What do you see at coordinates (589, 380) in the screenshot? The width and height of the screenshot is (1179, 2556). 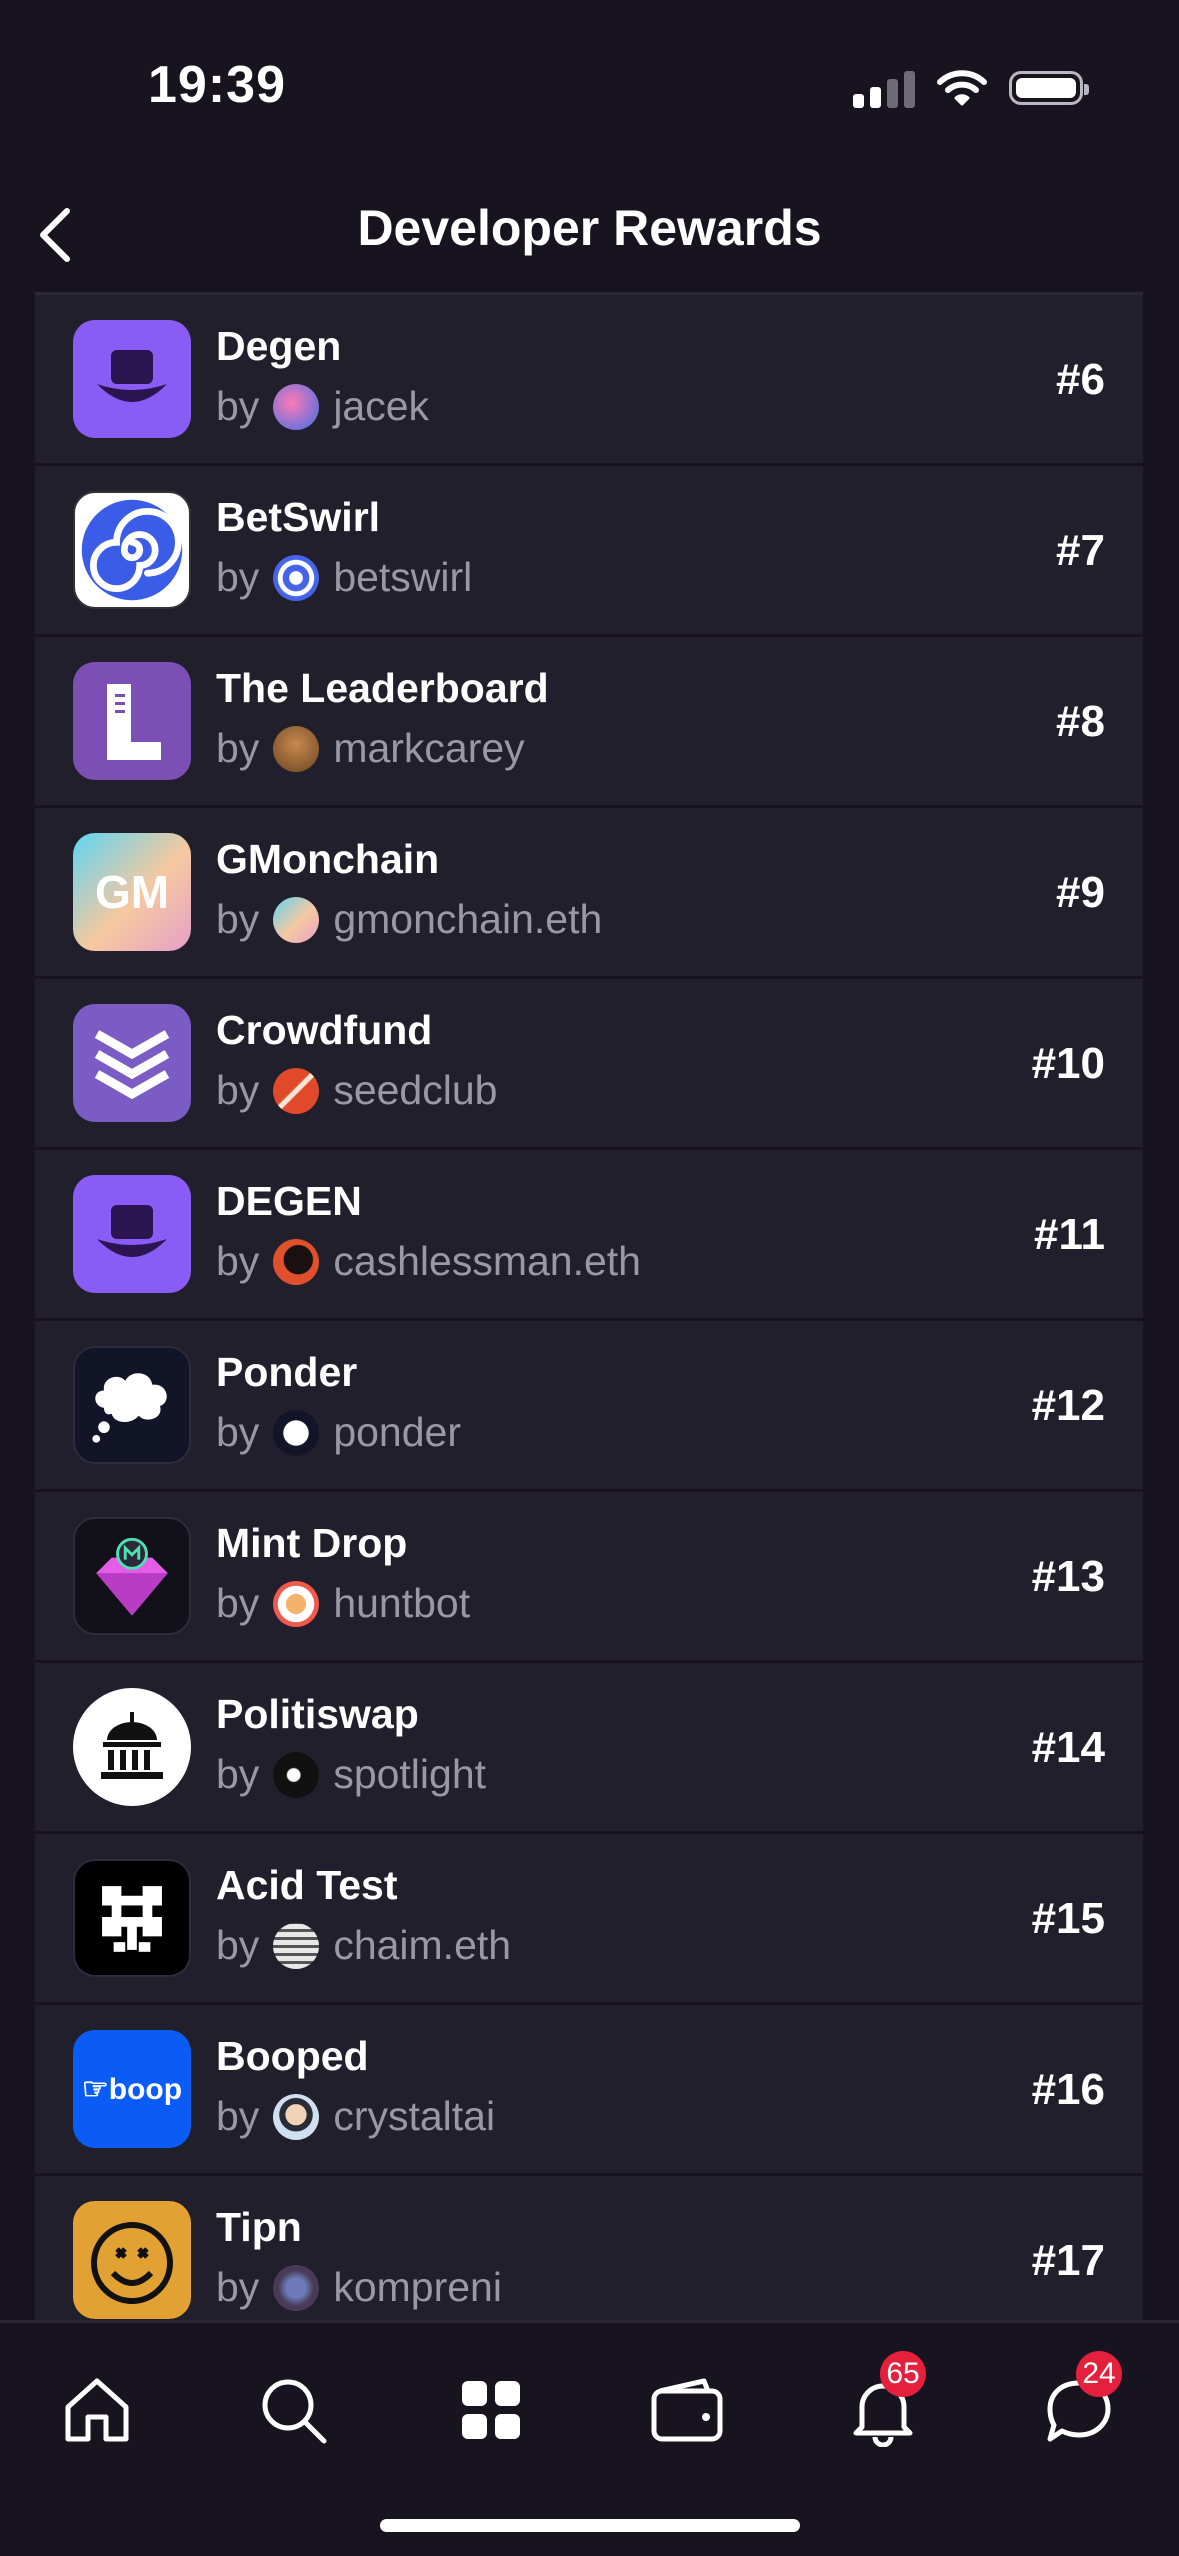 I see `list-item-degen: Degen by jacek #6` at bounding box center [589, 380].